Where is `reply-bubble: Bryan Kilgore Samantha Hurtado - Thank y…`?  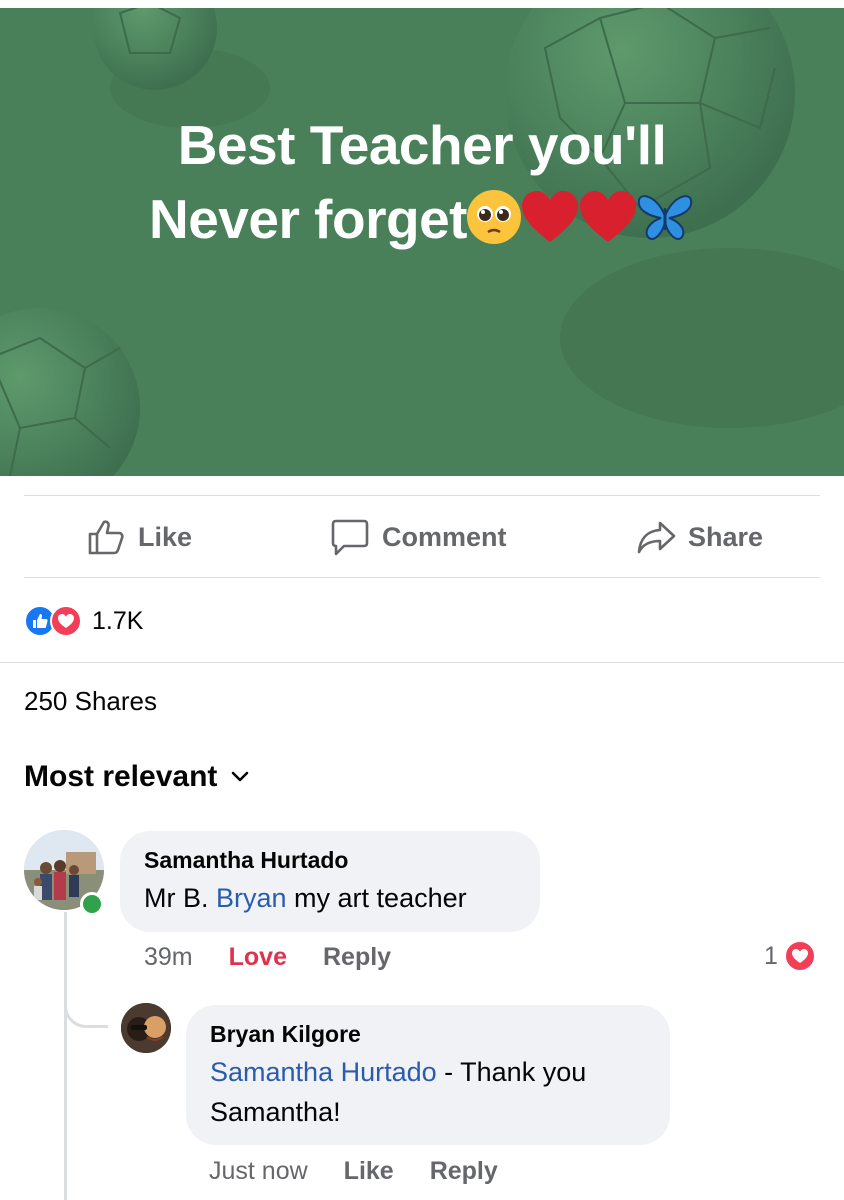 reply-bubble: Bryan Kilgore Samantha Hurtado - Thank y… is located at coordinates (428, 1075).